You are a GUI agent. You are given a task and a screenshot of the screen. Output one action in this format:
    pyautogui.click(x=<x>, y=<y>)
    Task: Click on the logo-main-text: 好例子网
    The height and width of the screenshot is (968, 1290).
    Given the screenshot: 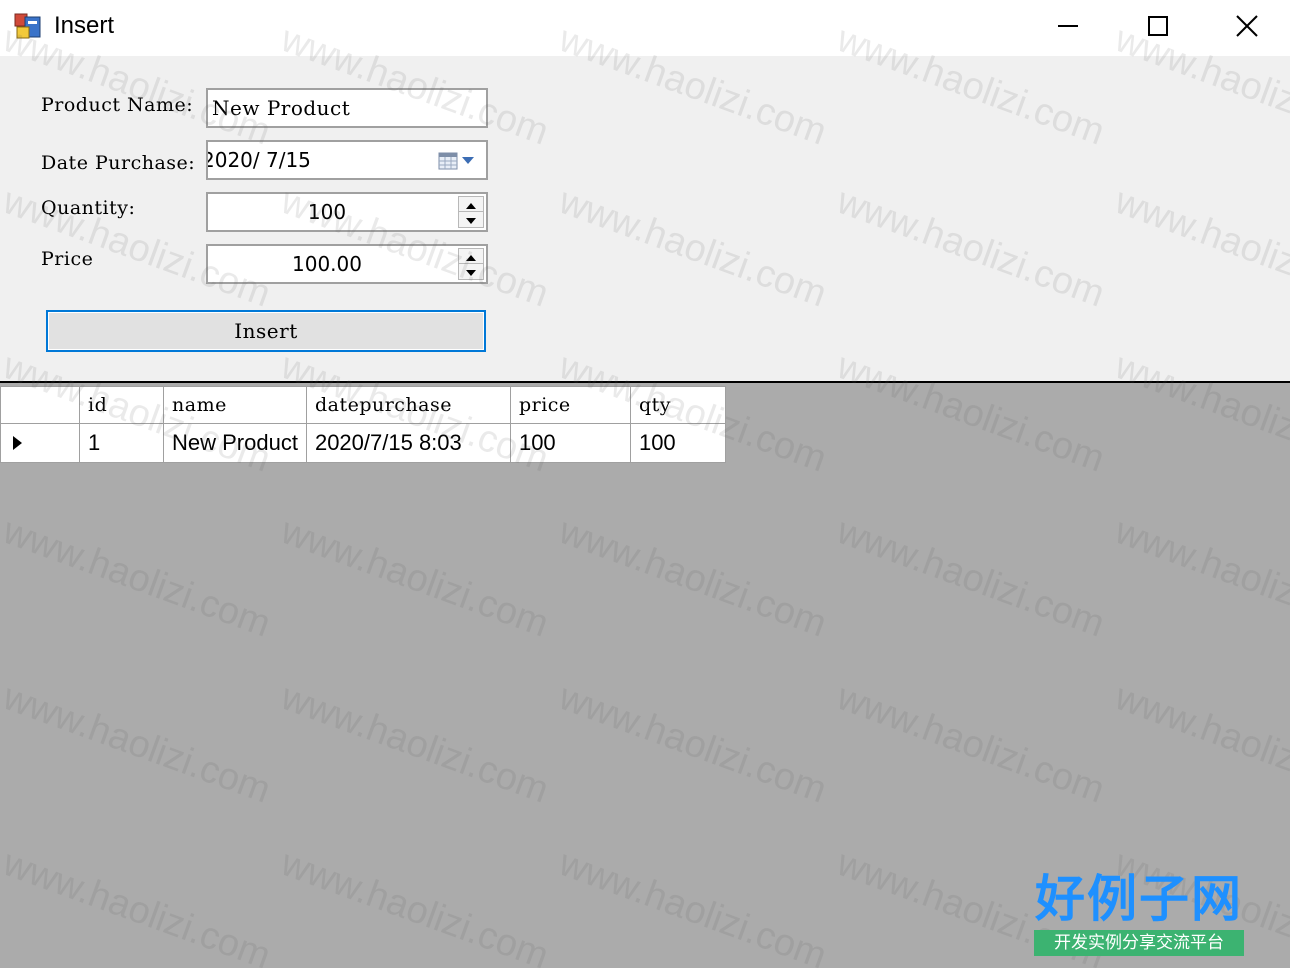 What is the action you would take?
    pyautogui.click(x=1139, y=899)
    